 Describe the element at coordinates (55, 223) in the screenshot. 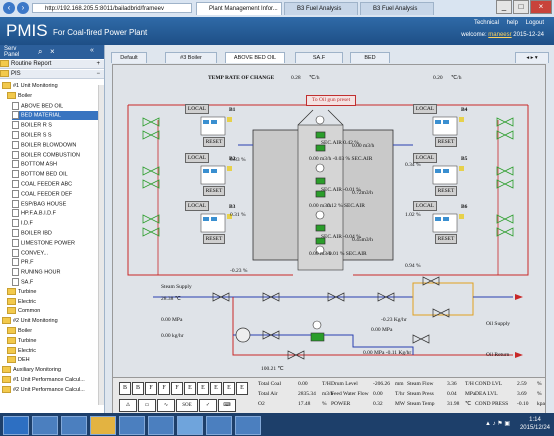

I see `tree-item: I.D.F` at that location.